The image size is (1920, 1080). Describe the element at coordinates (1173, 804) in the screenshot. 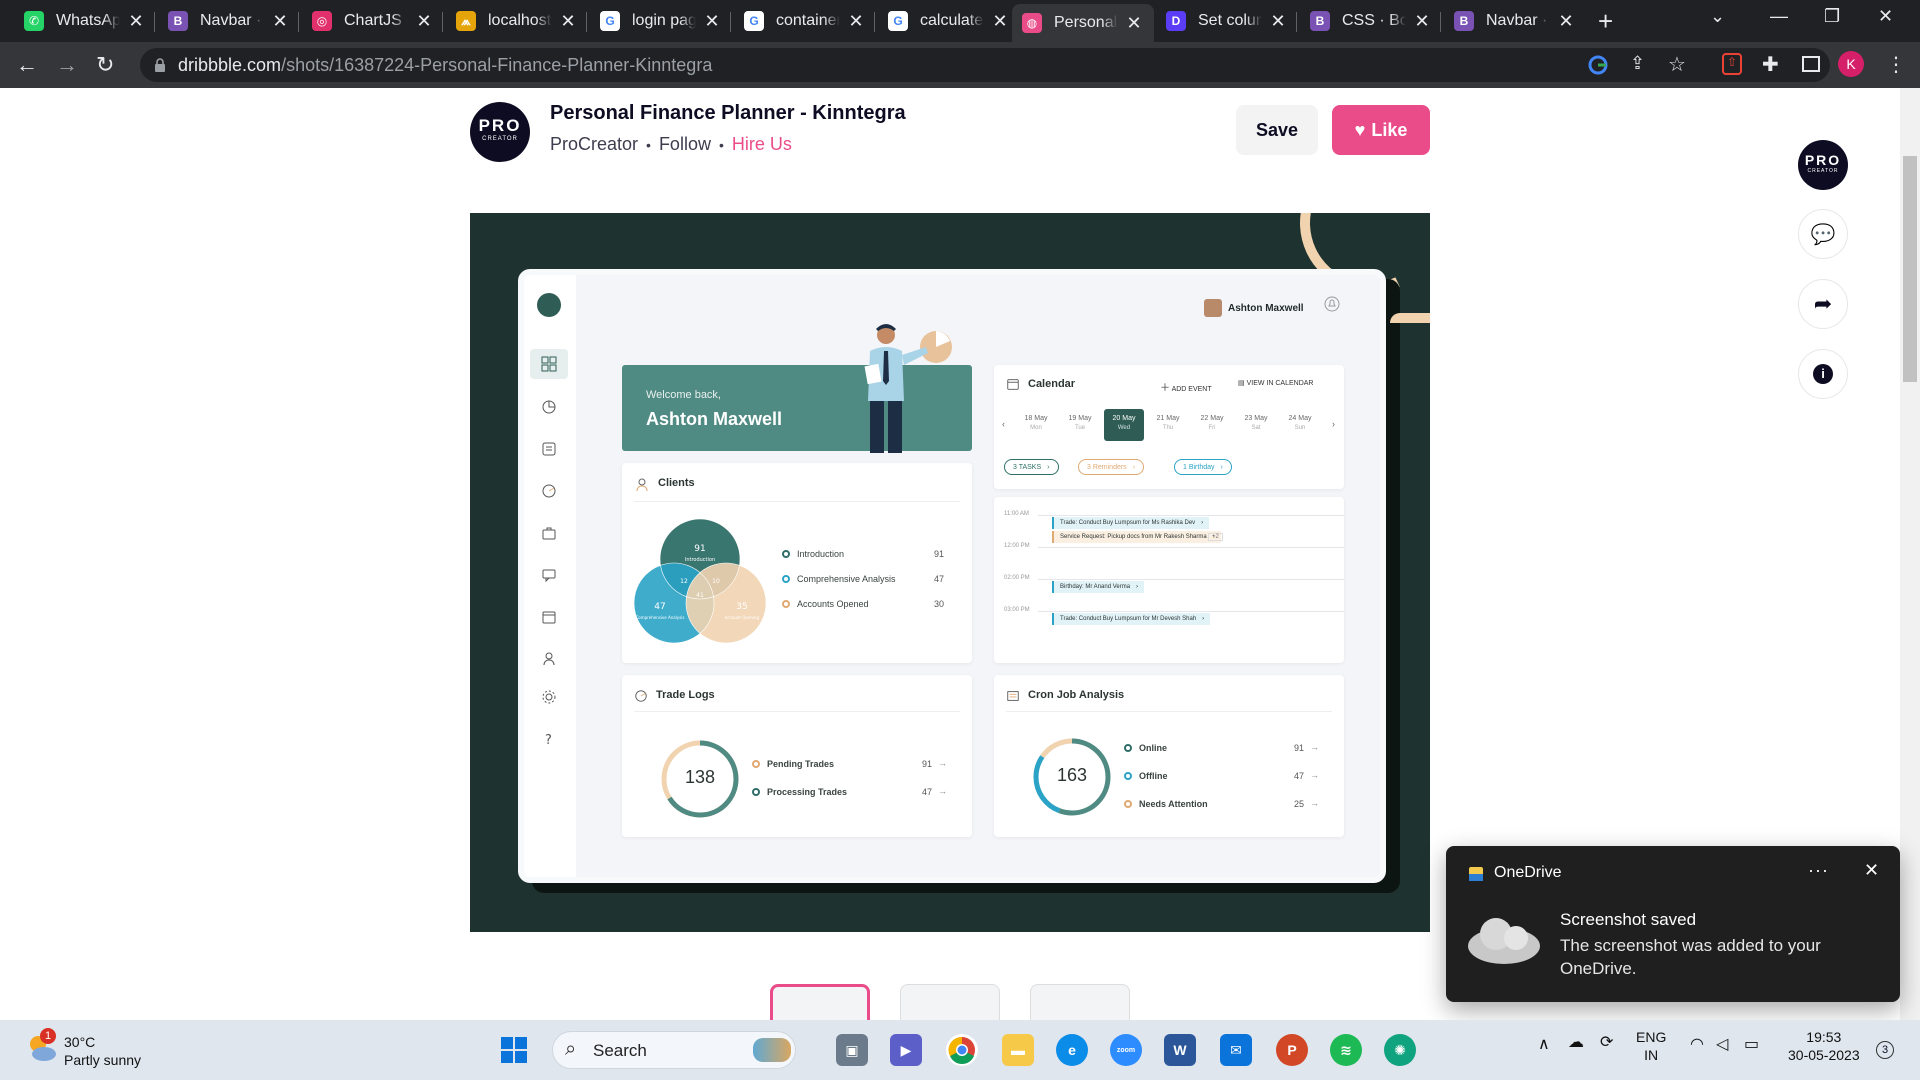

I see `legend-label: Needs Attention` at that location.